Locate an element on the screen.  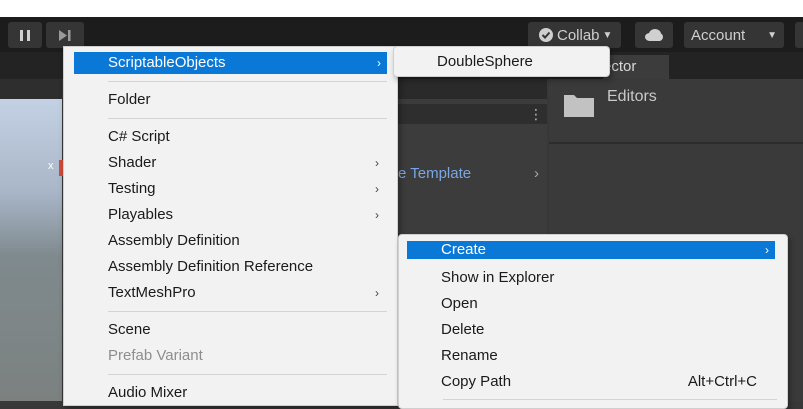
menu-item-label: Folder is located at coordinates (129, 99).